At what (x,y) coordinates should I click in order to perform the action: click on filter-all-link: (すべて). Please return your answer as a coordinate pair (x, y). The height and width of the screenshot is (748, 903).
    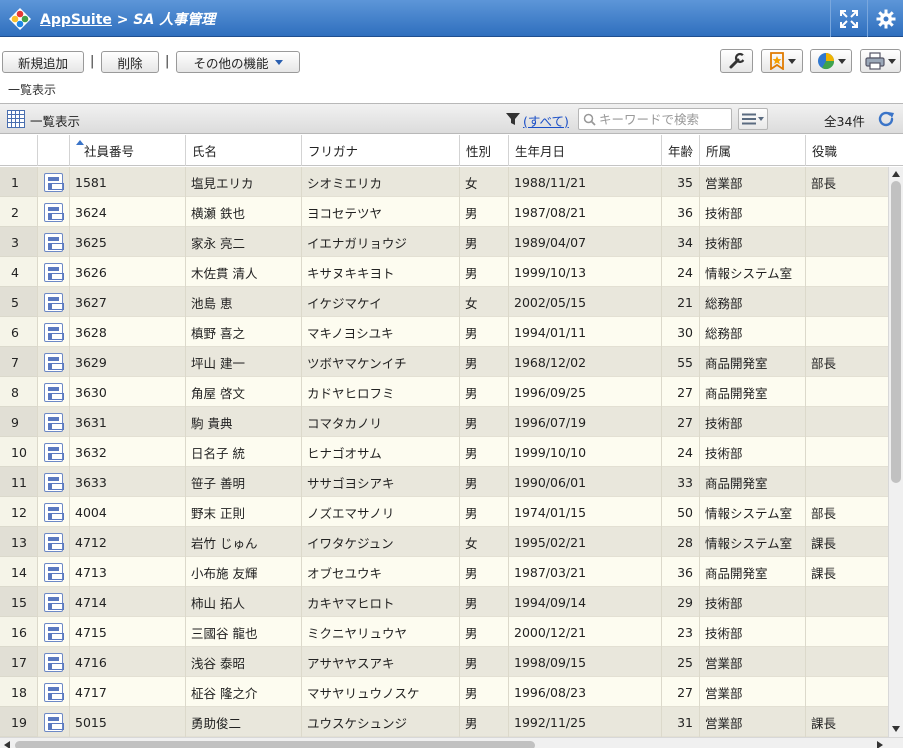
    Looking at the image, I should click on (546, 120).